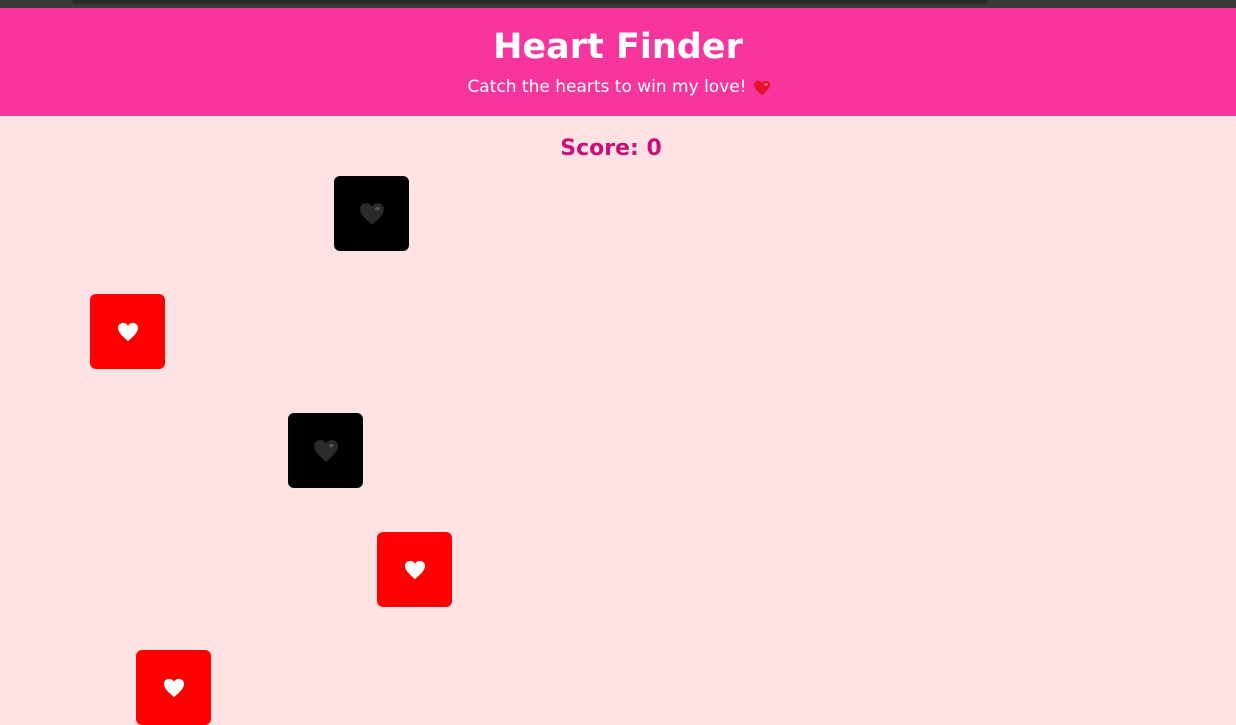  Describe the element at coordinates (530, 2) in the screenshot. I see `browser-address-bar-edge` at that location.